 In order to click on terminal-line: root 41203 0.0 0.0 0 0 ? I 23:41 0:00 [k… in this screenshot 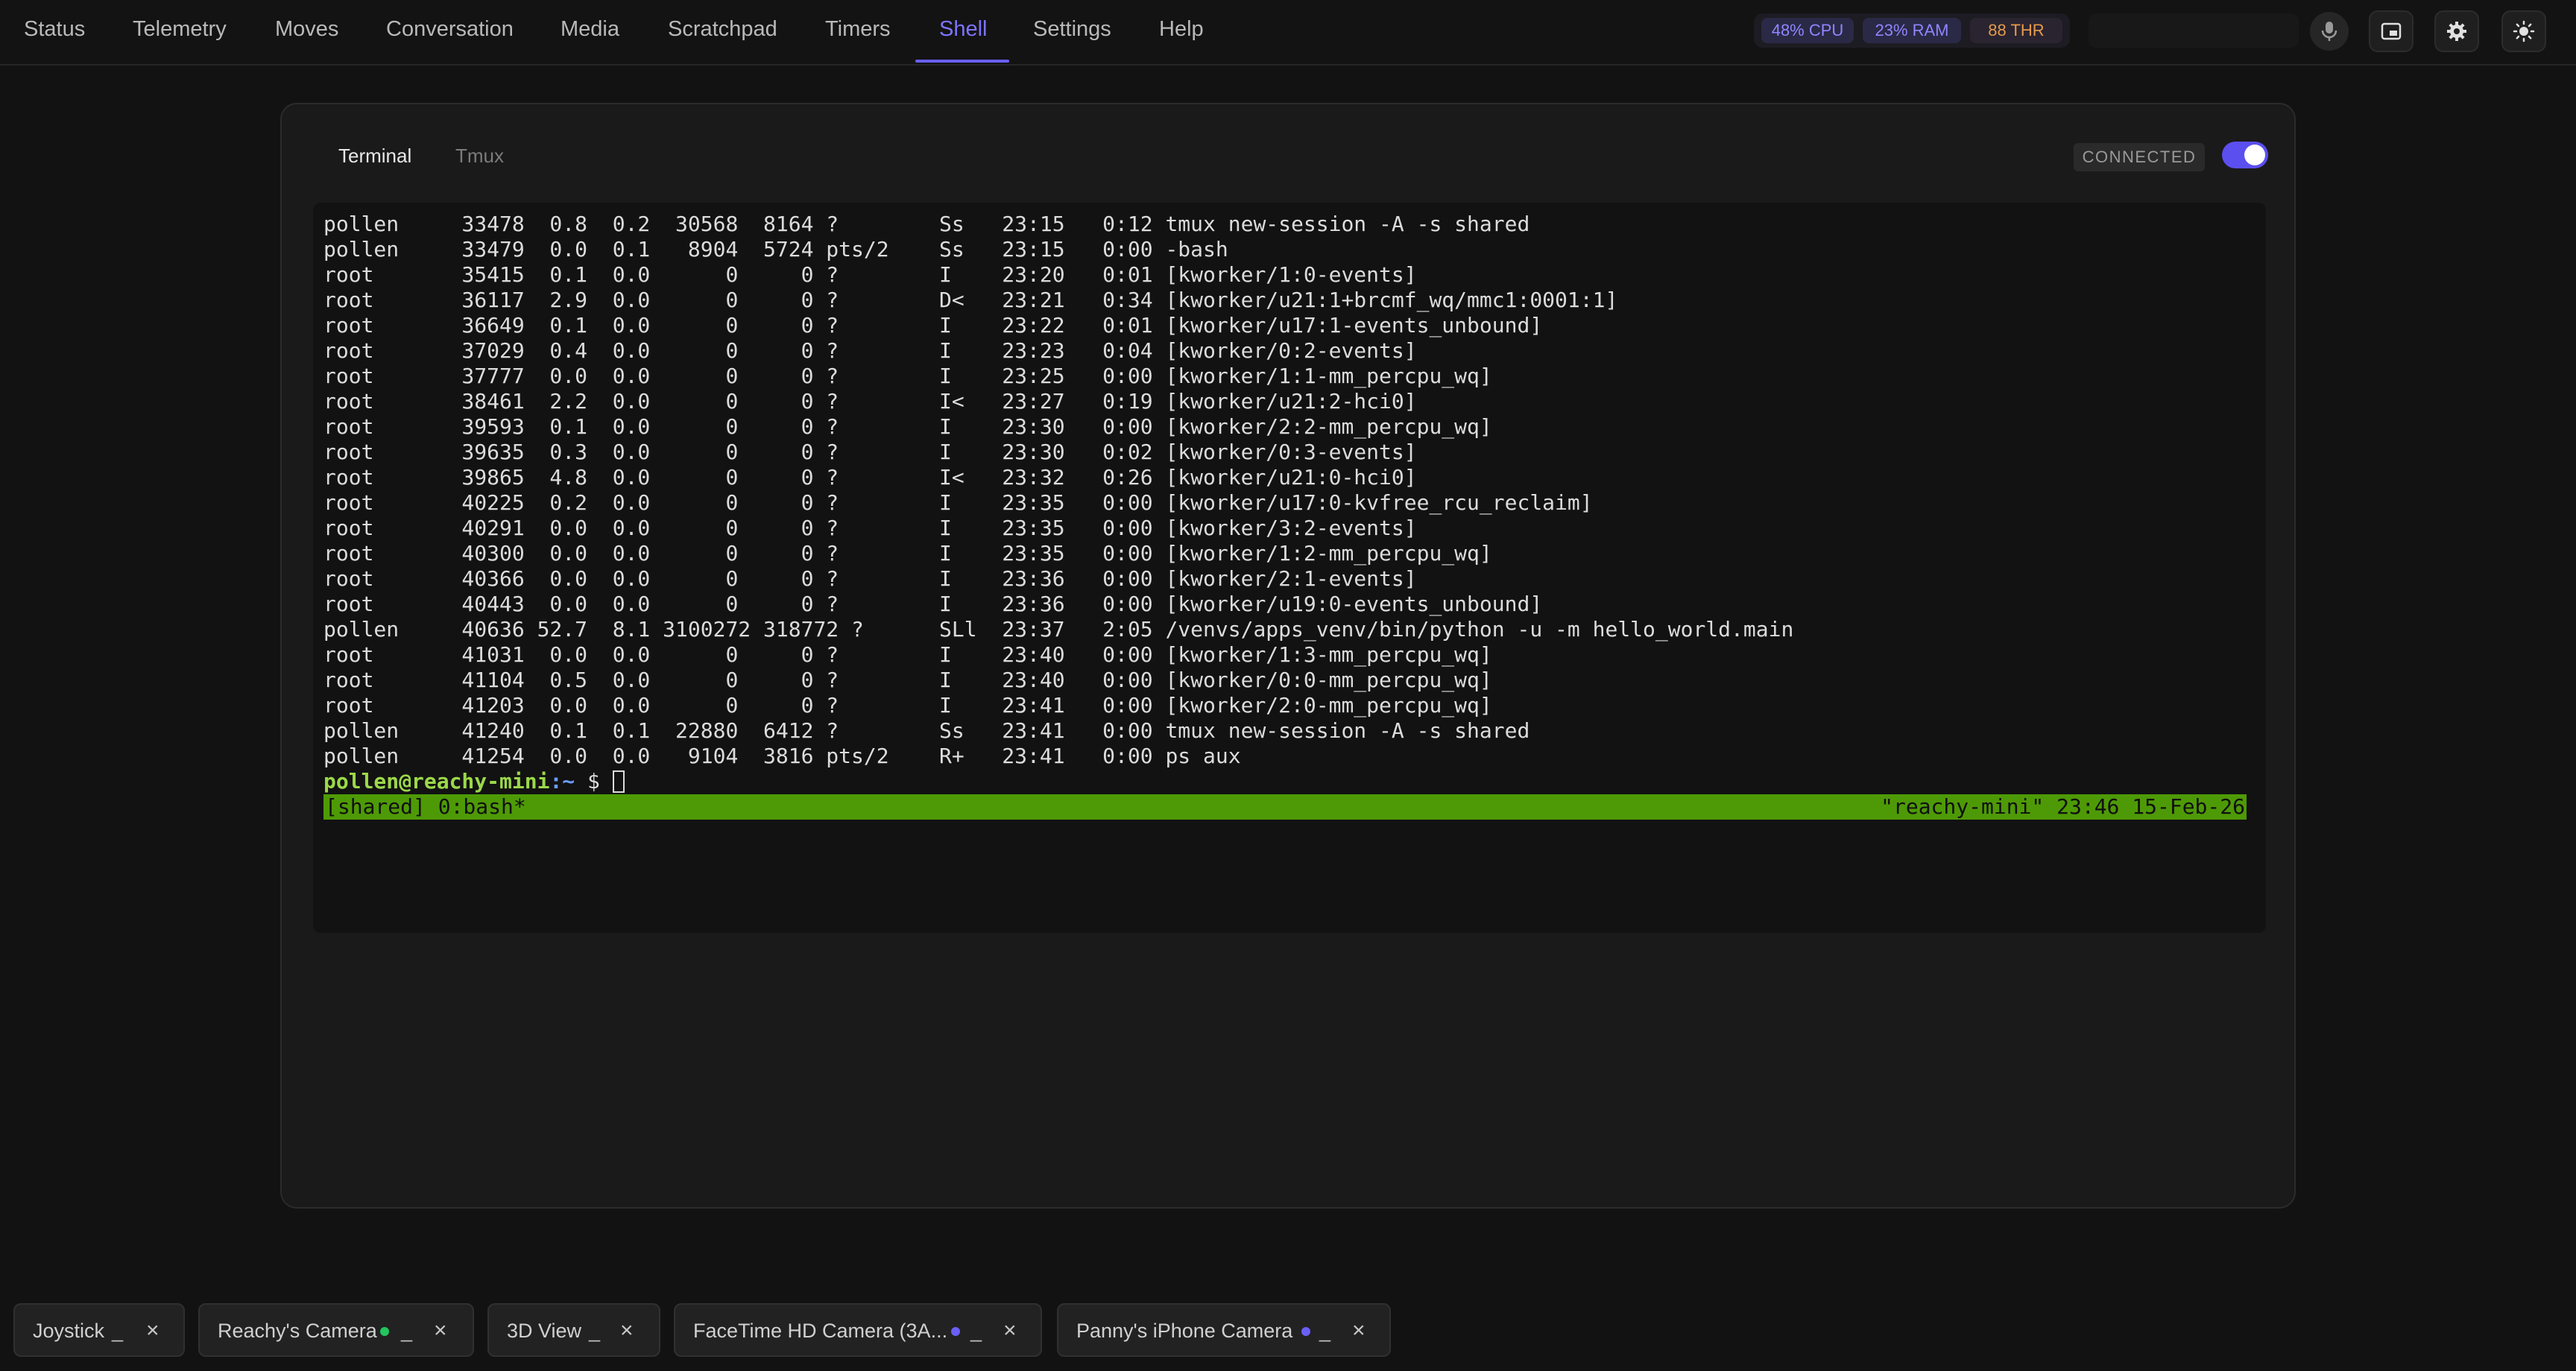, I will do `click(907, 705)`.